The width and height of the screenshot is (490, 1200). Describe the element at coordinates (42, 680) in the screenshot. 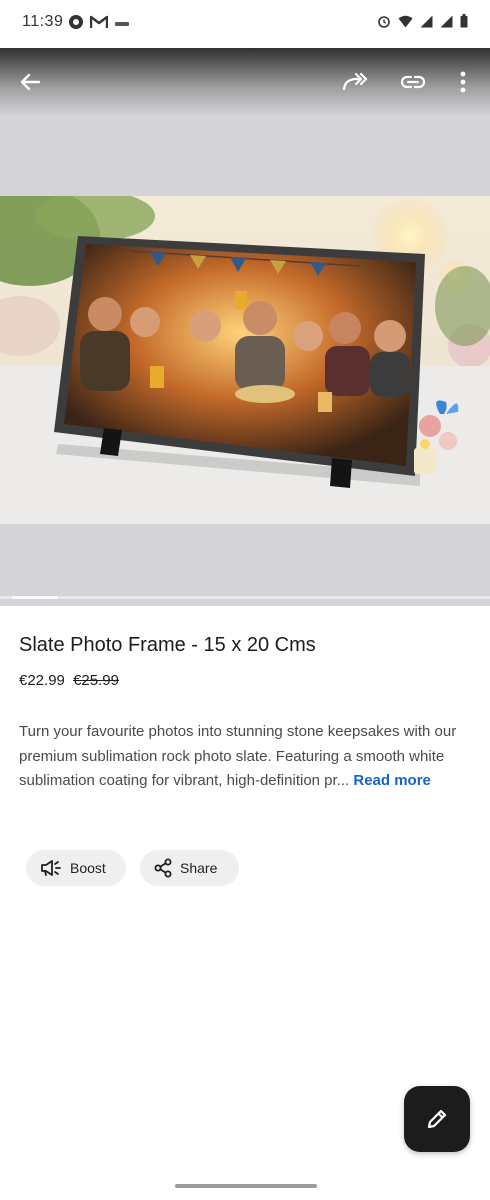

I see `price-current: €22.99` at that location.